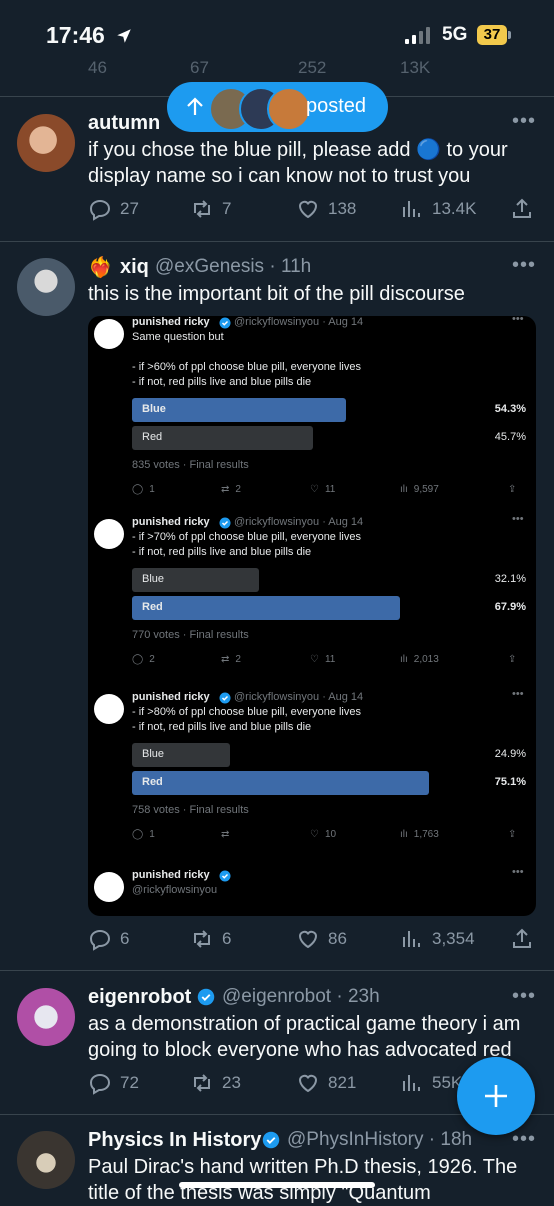 The width and height of the screenshot is (554, 1206). I want to click on embed-repost-count: ⇄ 2, so click(231, 659).